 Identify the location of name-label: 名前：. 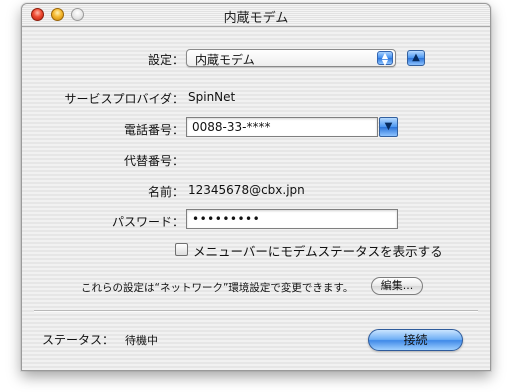
(165, 192).